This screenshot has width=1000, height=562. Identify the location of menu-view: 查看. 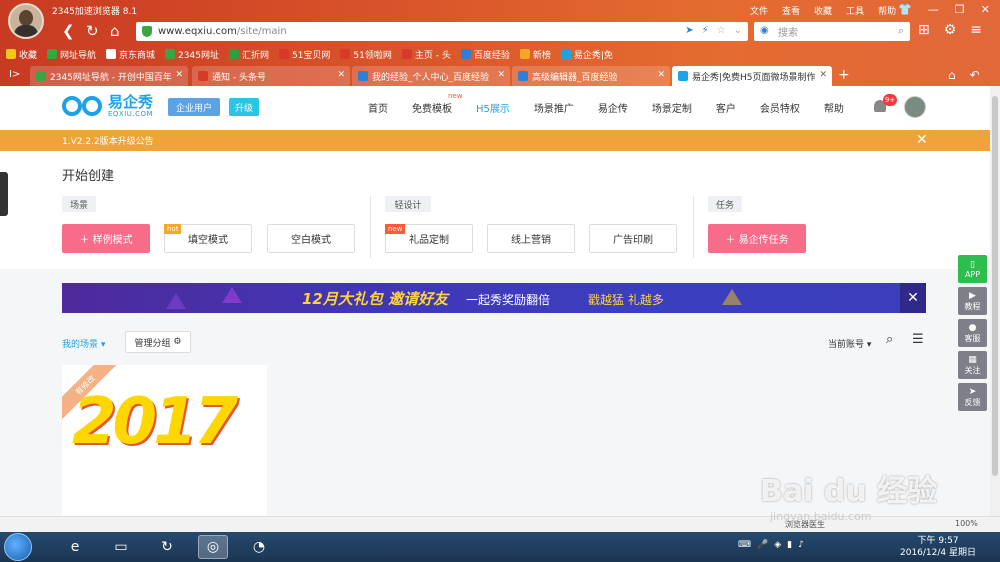
(791, 10).